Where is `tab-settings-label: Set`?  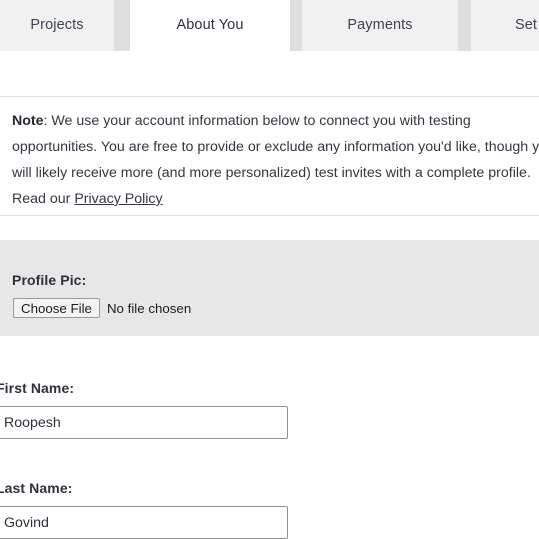
tab-settings-label: Set is located at coordinates (526, 25).